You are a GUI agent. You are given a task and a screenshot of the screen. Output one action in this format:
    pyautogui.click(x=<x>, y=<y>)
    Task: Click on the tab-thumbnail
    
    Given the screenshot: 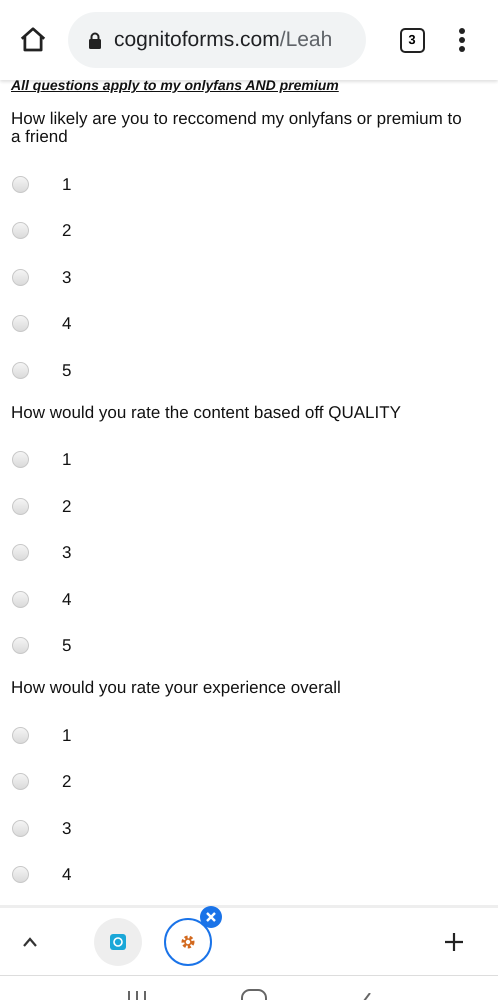 What is the action you would take?
    pyautogui.click(x=118, y=942)
    